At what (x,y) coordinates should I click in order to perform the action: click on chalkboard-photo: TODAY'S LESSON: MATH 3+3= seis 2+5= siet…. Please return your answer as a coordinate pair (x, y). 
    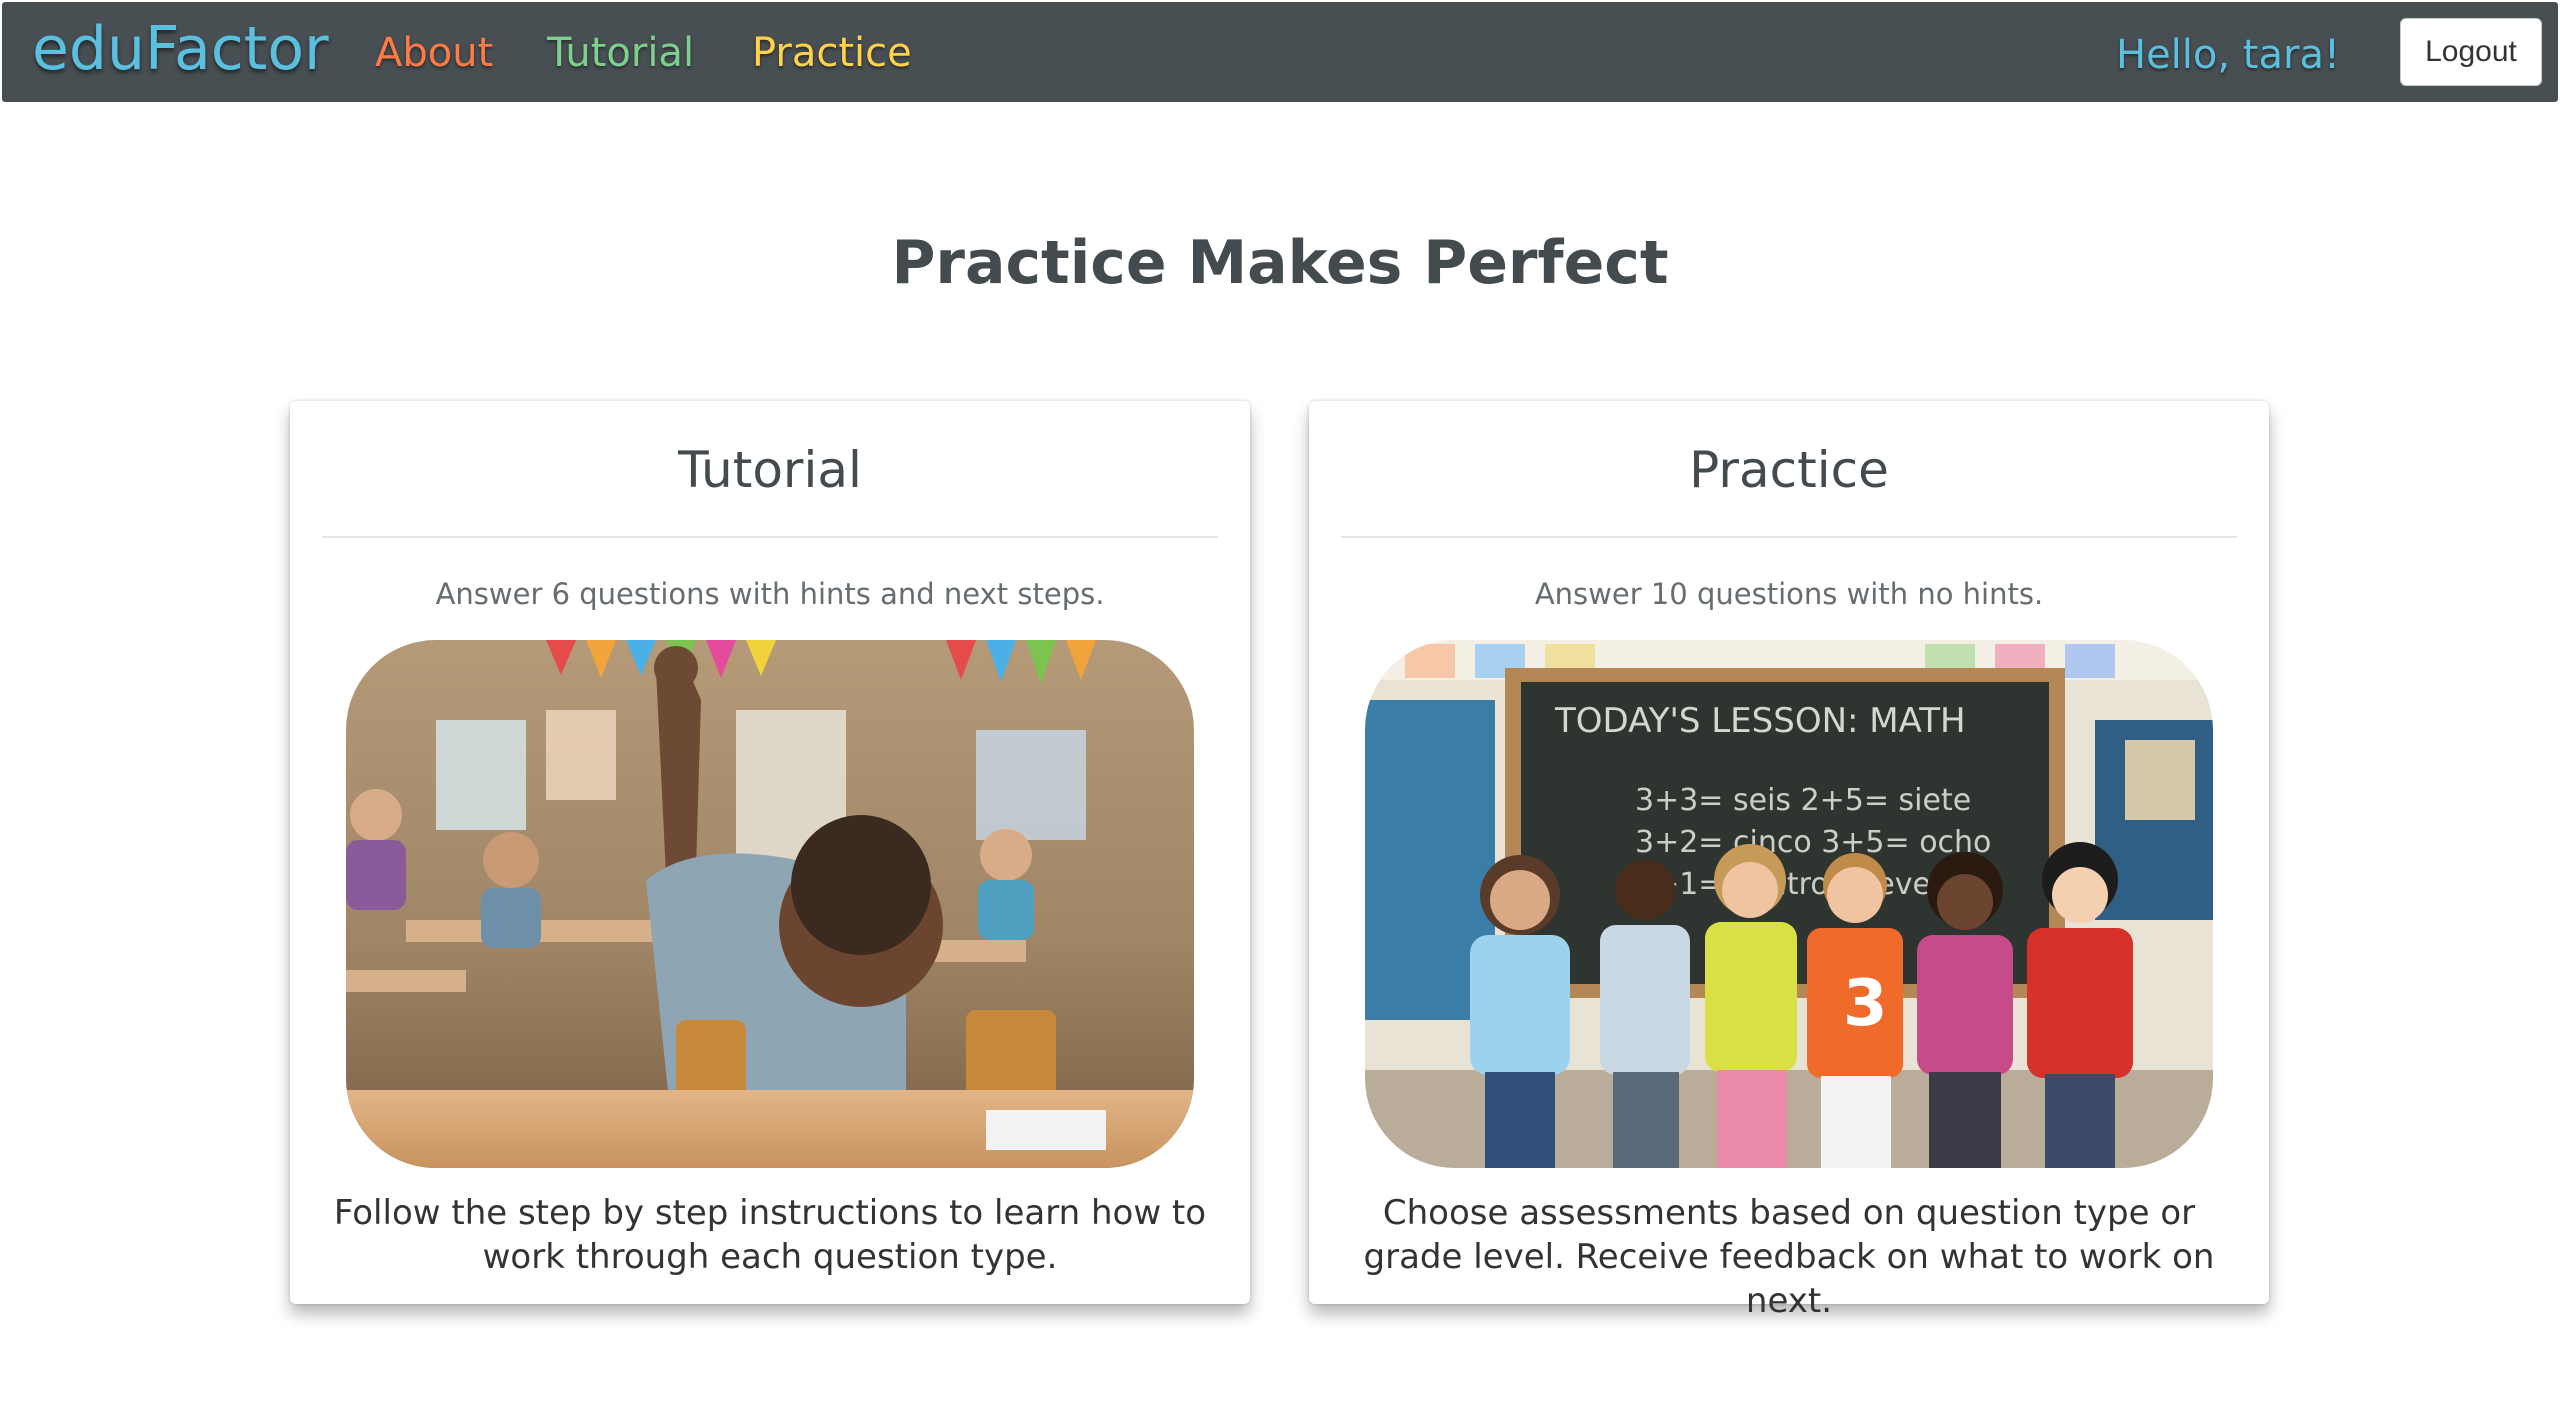
    Looking at the image, I should click on (1789, 904).